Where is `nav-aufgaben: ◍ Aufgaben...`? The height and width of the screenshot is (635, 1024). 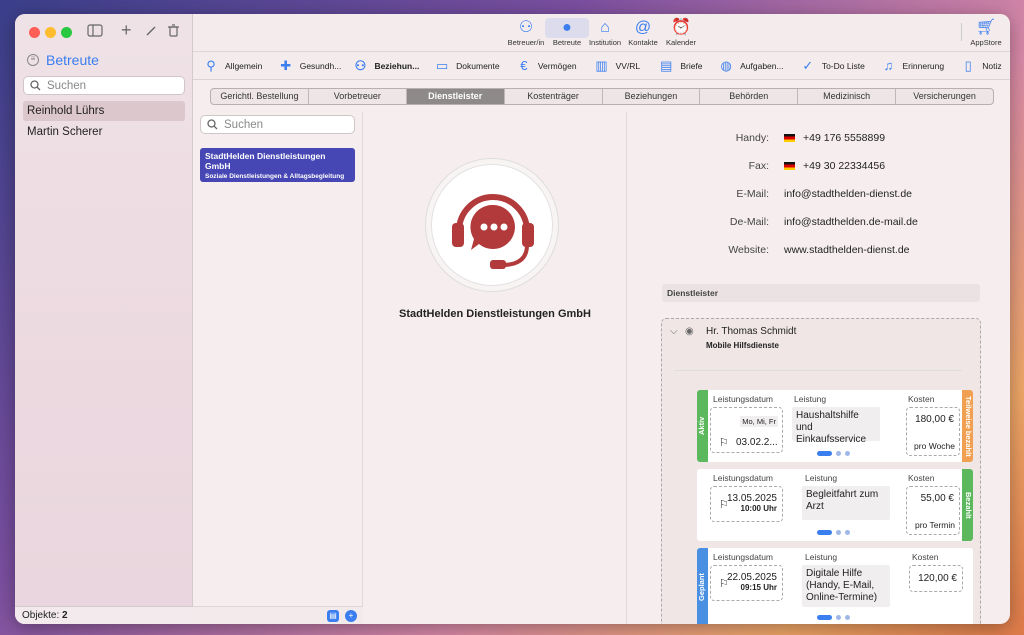 nav-aufgaben: ◍ Aufgaben... is located at coordinates (759, 66).